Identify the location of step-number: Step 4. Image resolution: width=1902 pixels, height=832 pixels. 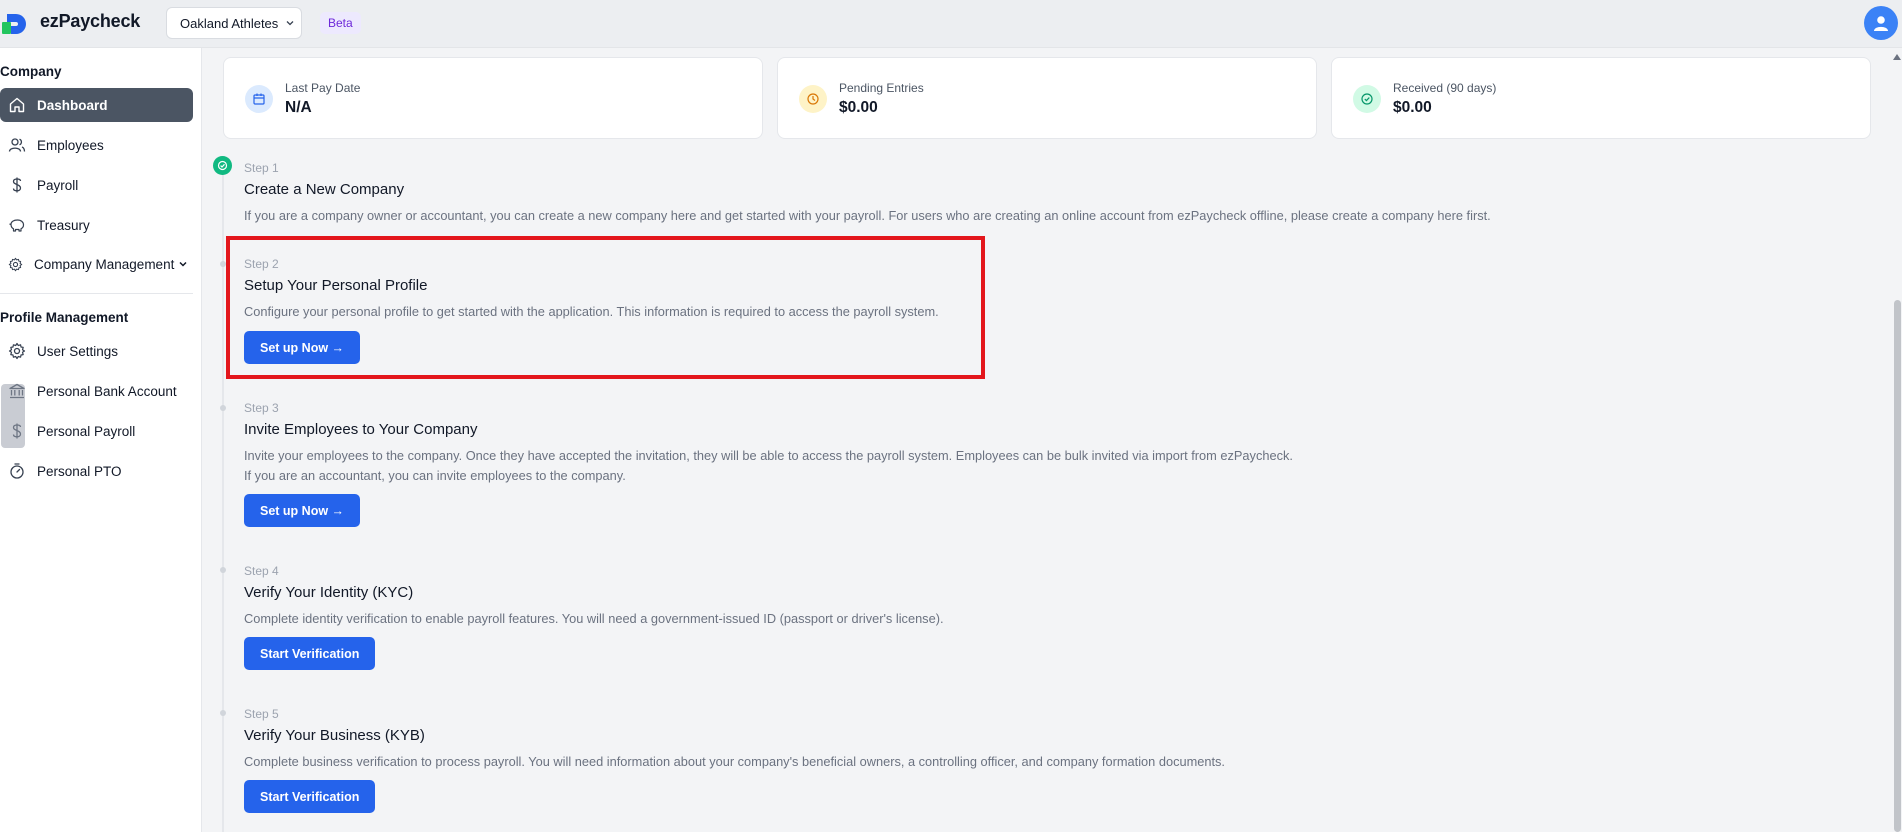
(261, 571).